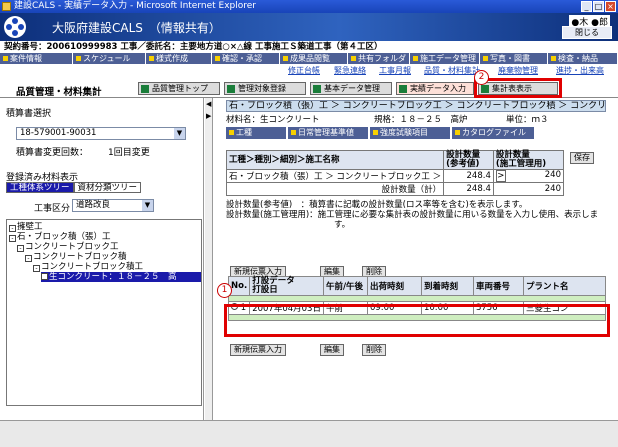  Describe the element at coordinates (258, 350) in the screenshot. I see `new-slip-button-bottom: 新規伝票入力` at that location.